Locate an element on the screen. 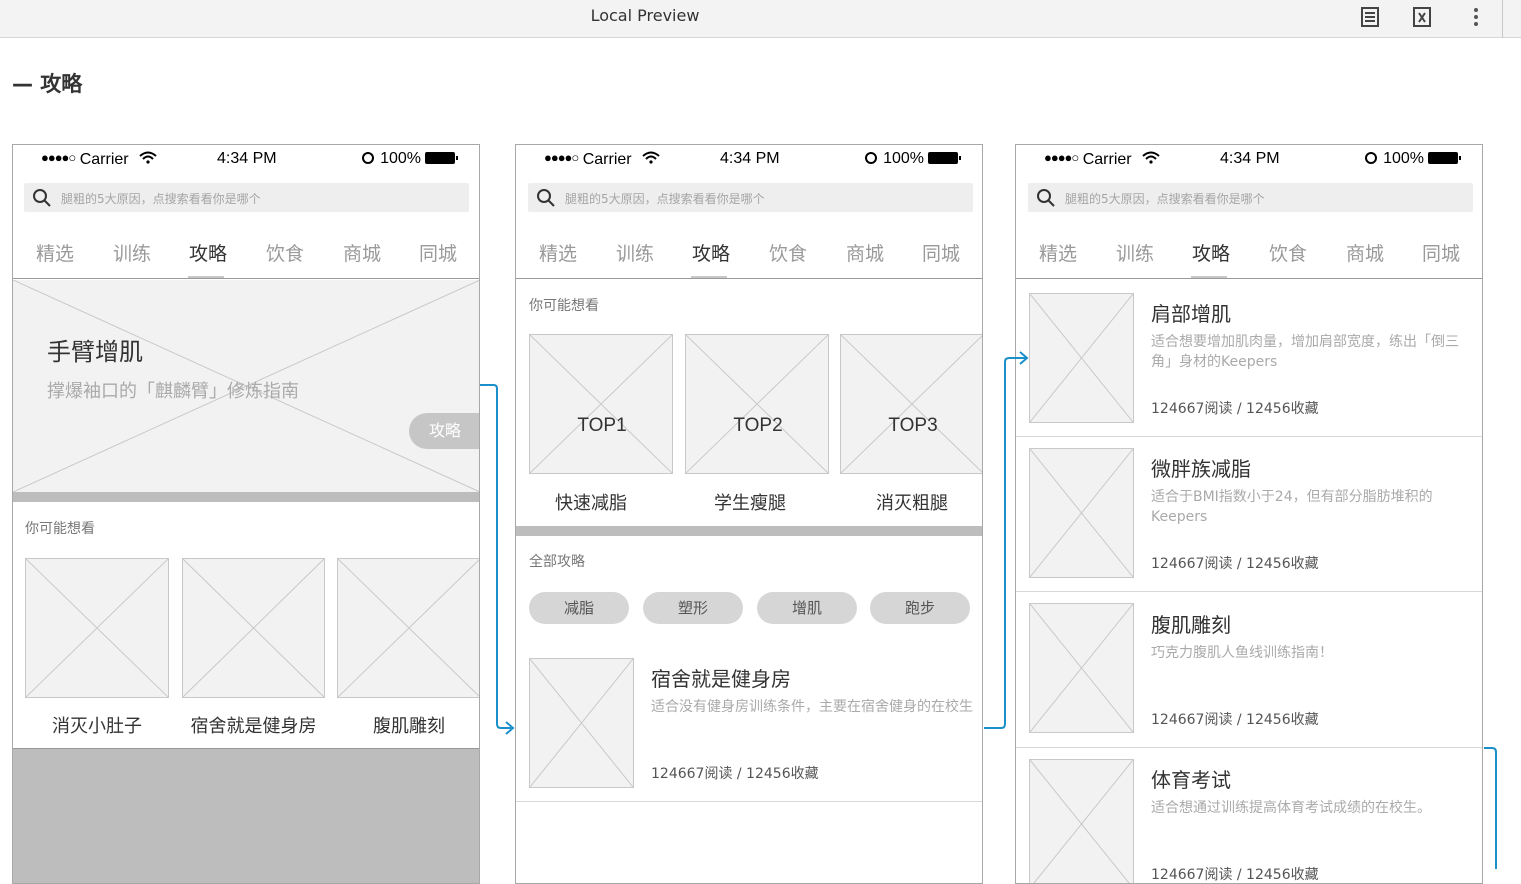  toolbar-divider is located at coordinates (1502, 19).